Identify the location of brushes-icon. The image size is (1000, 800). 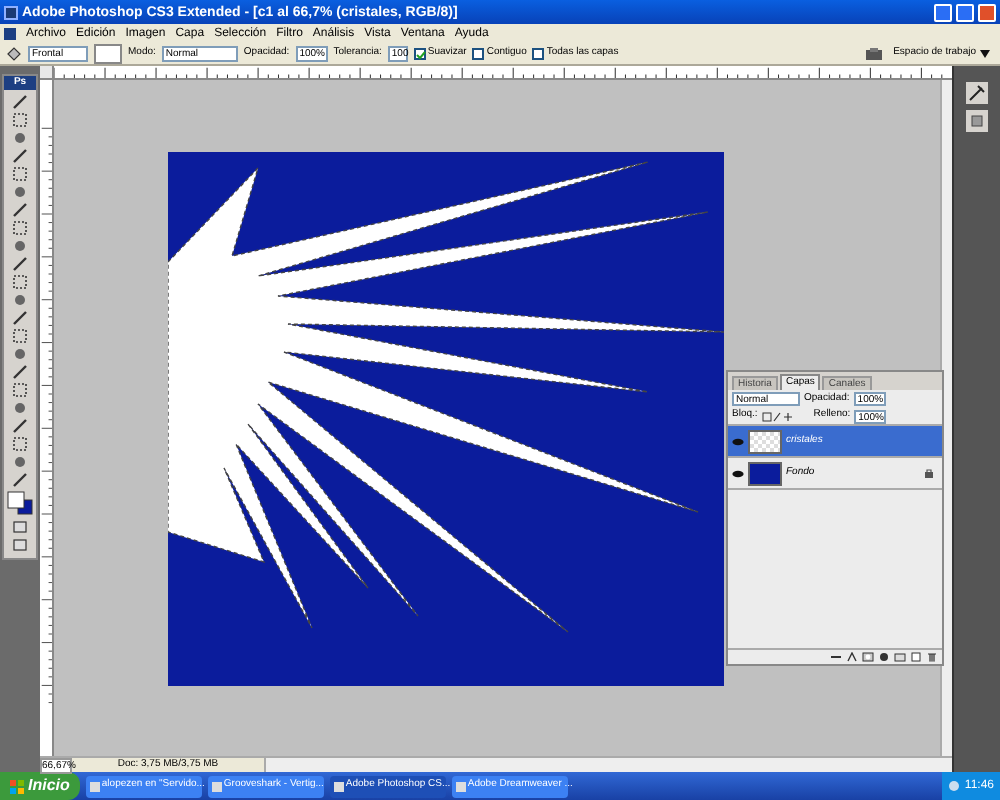
(977, 93).